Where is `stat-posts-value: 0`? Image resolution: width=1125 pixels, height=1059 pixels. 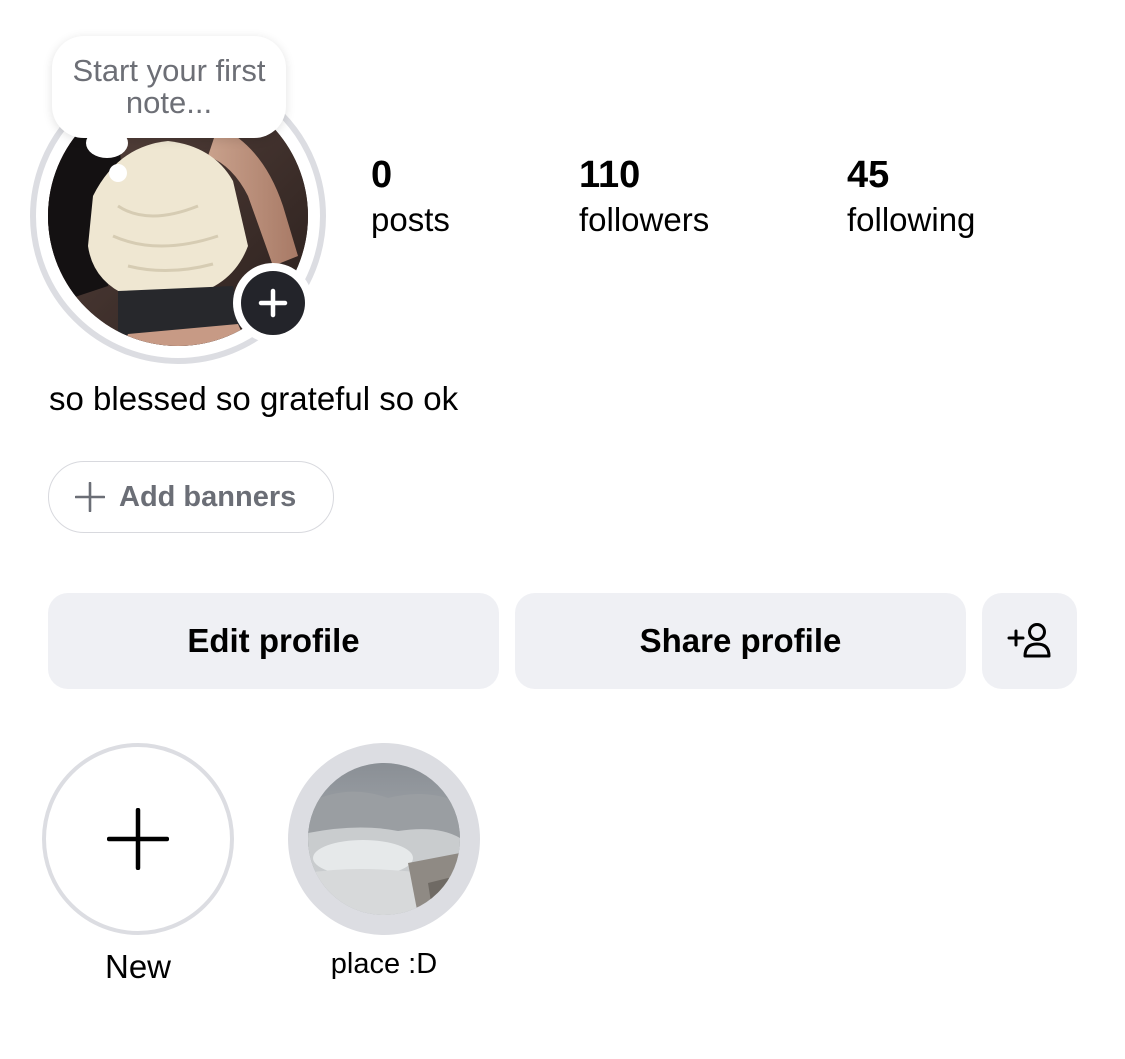
stat-posts-value: 0 is located at coordinates (382, 175).